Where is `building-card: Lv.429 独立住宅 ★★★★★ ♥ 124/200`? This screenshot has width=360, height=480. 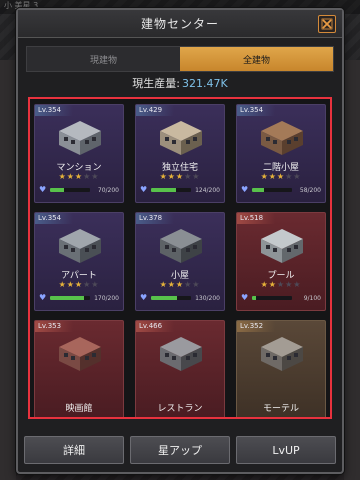
building-card: Lv.429 独立住宅 ★★★★★ ♥ 124/200 is located at coordinates (180, 153).